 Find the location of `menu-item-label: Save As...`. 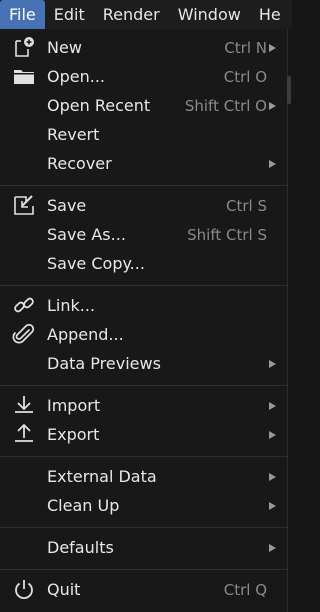

menu-item-label: Save As... is located at coordinates (86, 234).